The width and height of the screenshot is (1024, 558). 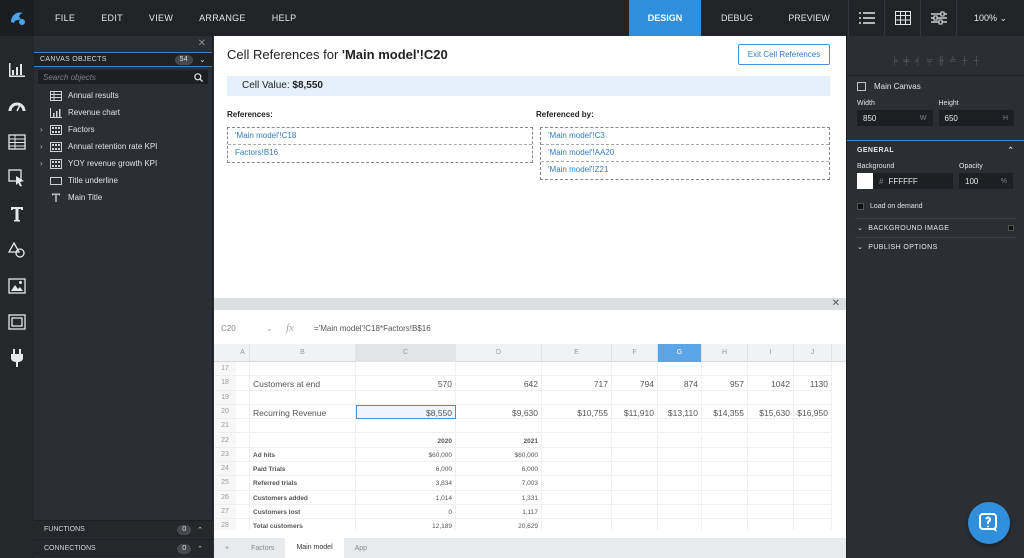 What do you see at coordinates (813, 353) in the screenshot?
I see `column-header: J` at bounding box center [813, 353].